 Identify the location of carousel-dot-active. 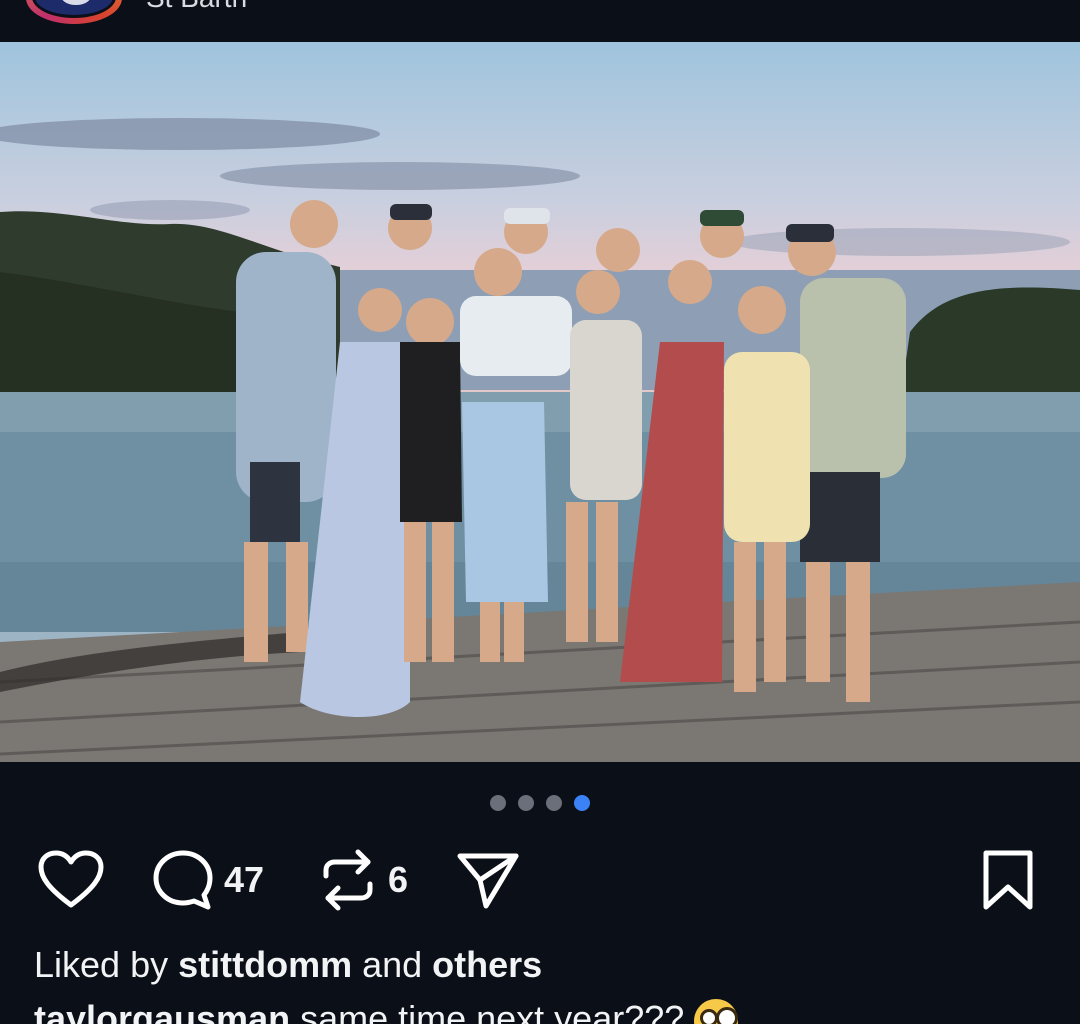
(582, 803).